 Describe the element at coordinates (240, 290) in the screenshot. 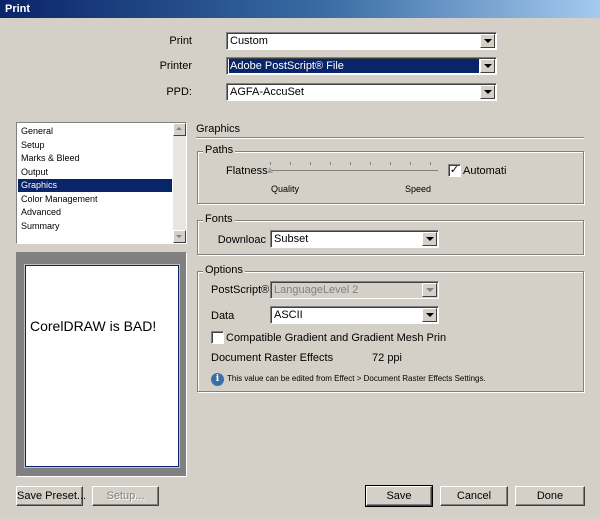

I see `postscript-label: PostScript®` at that location.